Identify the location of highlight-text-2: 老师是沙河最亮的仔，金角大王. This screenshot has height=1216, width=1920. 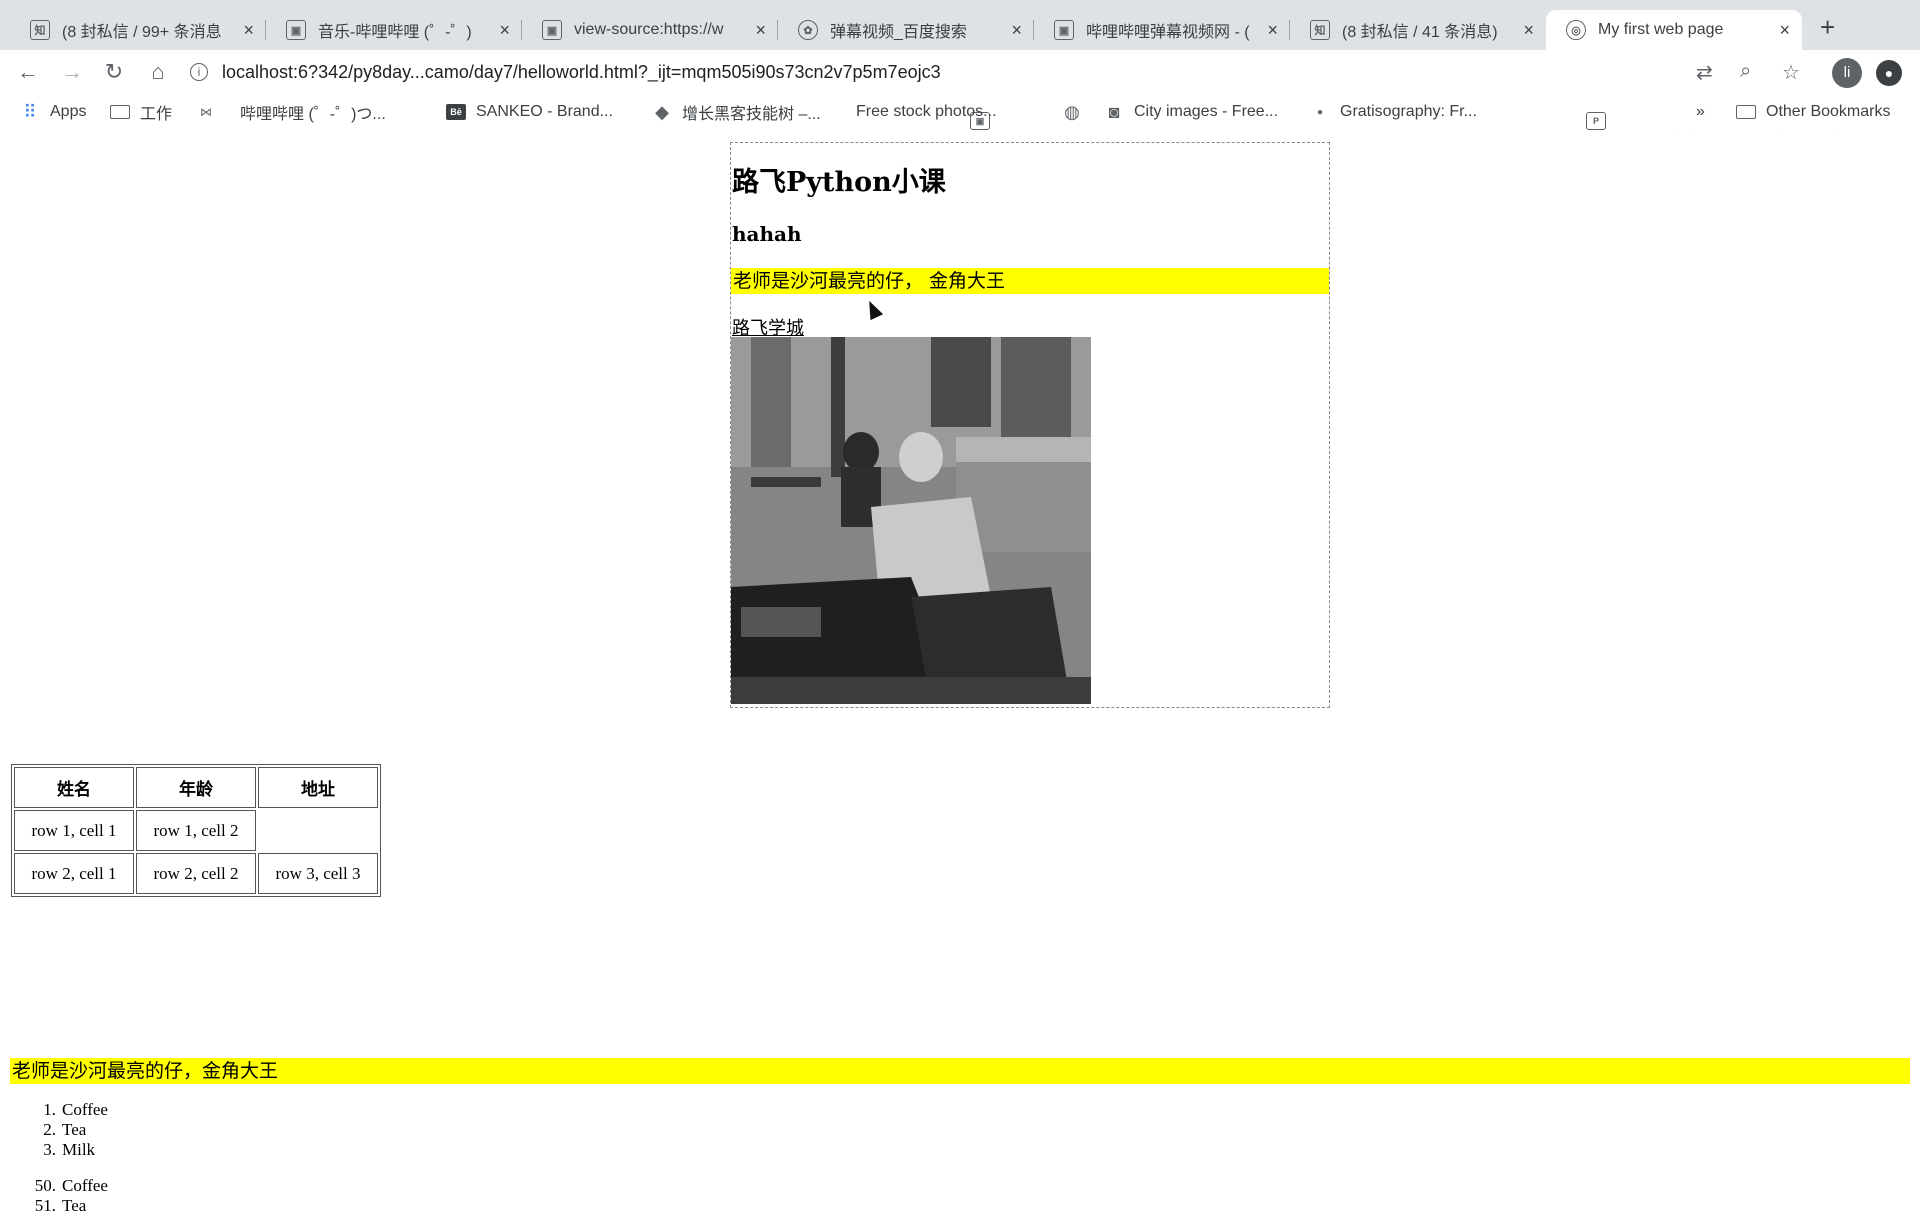
(960, 1071).